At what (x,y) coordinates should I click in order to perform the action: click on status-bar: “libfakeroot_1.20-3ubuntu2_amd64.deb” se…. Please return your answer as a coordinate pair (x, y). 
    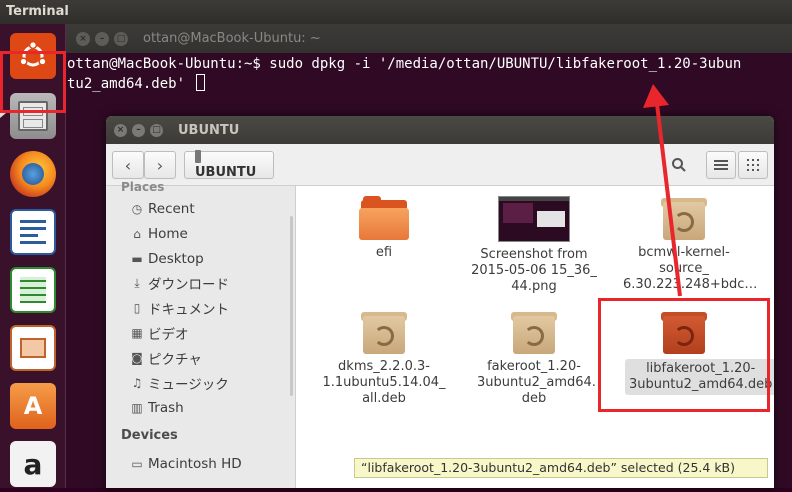
    Looking at the image, I should click on (561, 468).